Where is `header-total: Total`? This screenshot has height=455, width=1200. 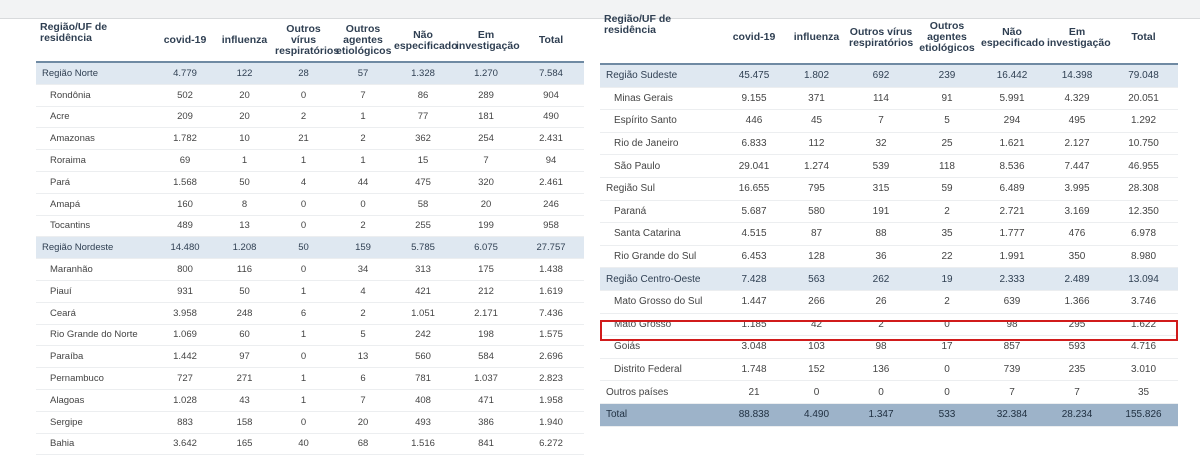
header-total: Total is located at coordinates (1143, 38).